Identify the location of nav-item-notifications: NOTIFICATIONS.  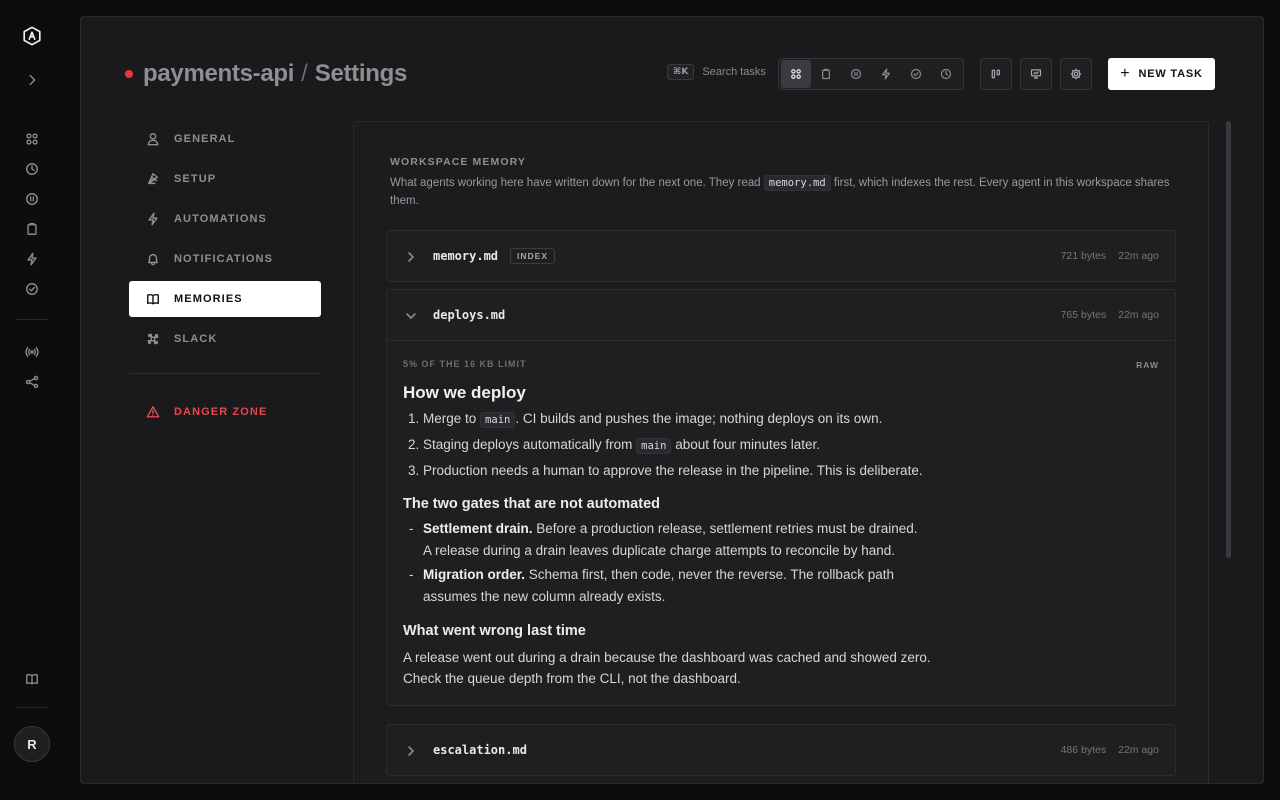
(225, 259).